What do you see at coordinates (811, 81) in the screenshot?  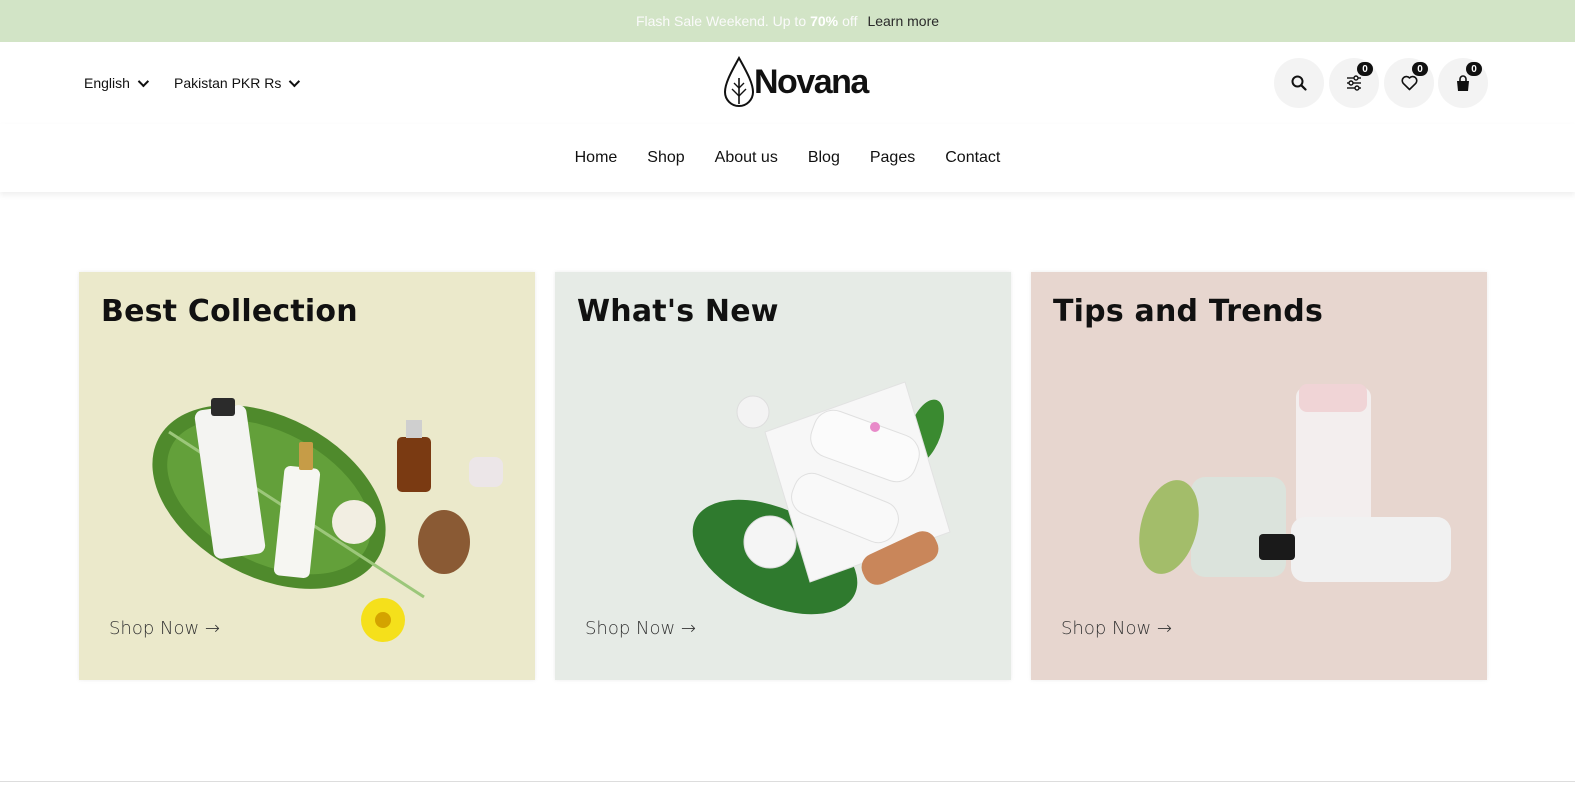 I see `logo-text: Novana` at bounding box center [811, 81].